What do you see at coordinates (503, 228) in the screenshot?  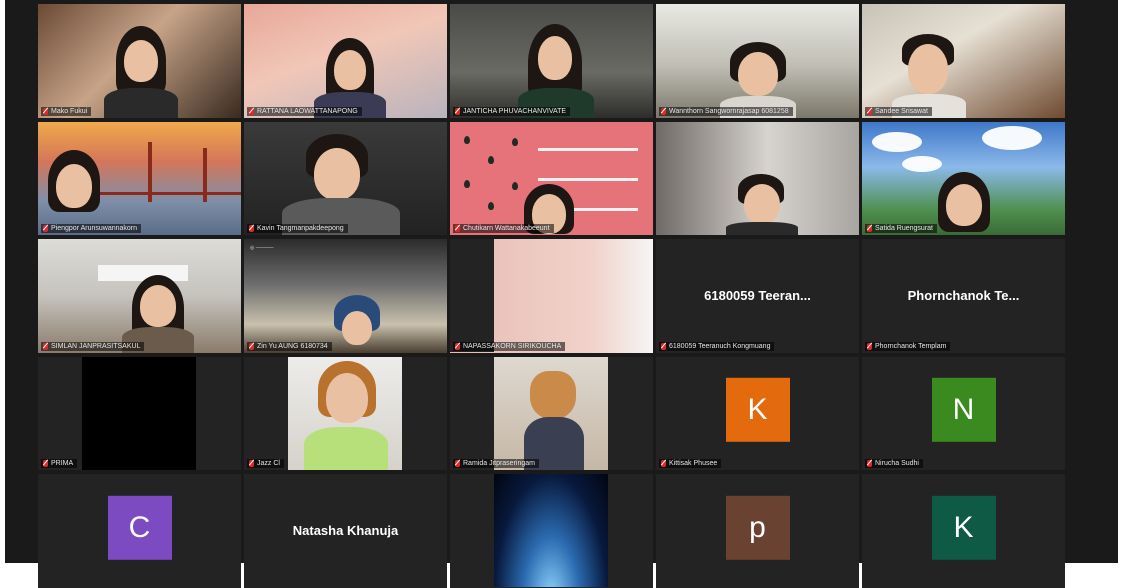 I see `name-label: Chutikarn Wattanakabeeunt` at bounding box center [503, 228].